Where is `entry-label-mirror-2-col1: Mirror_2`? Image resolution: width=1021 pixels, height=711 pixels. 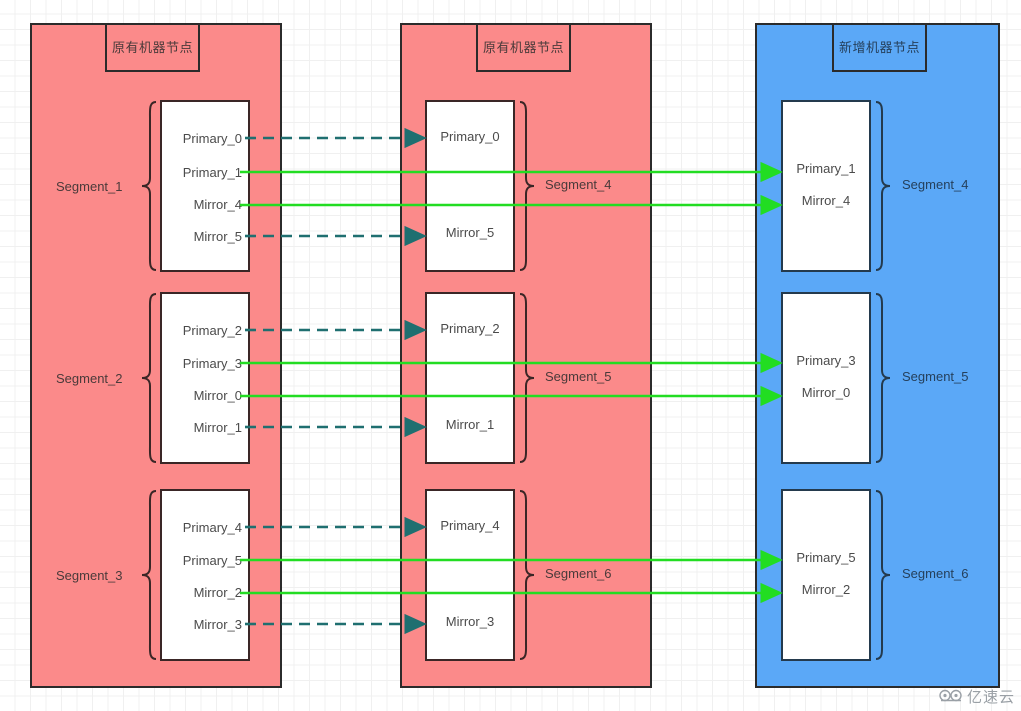 entry-label-mirror-2-col1: Mirror_2 is located at coordinates (217, 592).